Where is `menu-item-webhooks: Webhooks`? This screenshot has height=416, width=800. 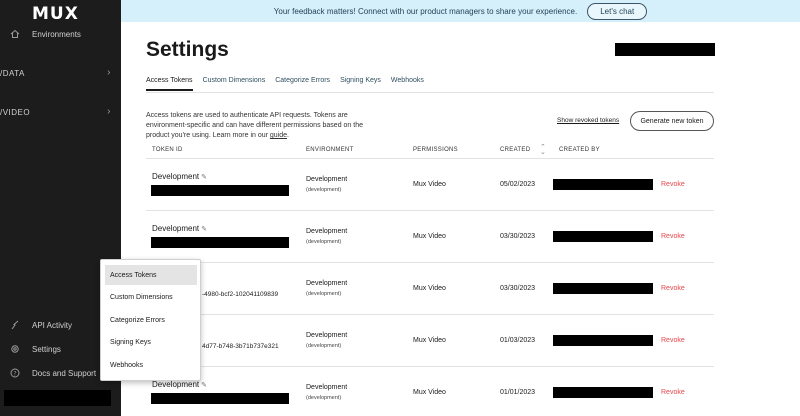 menu-item-webhooks: Webhooks is located at coordinates (151, 365).